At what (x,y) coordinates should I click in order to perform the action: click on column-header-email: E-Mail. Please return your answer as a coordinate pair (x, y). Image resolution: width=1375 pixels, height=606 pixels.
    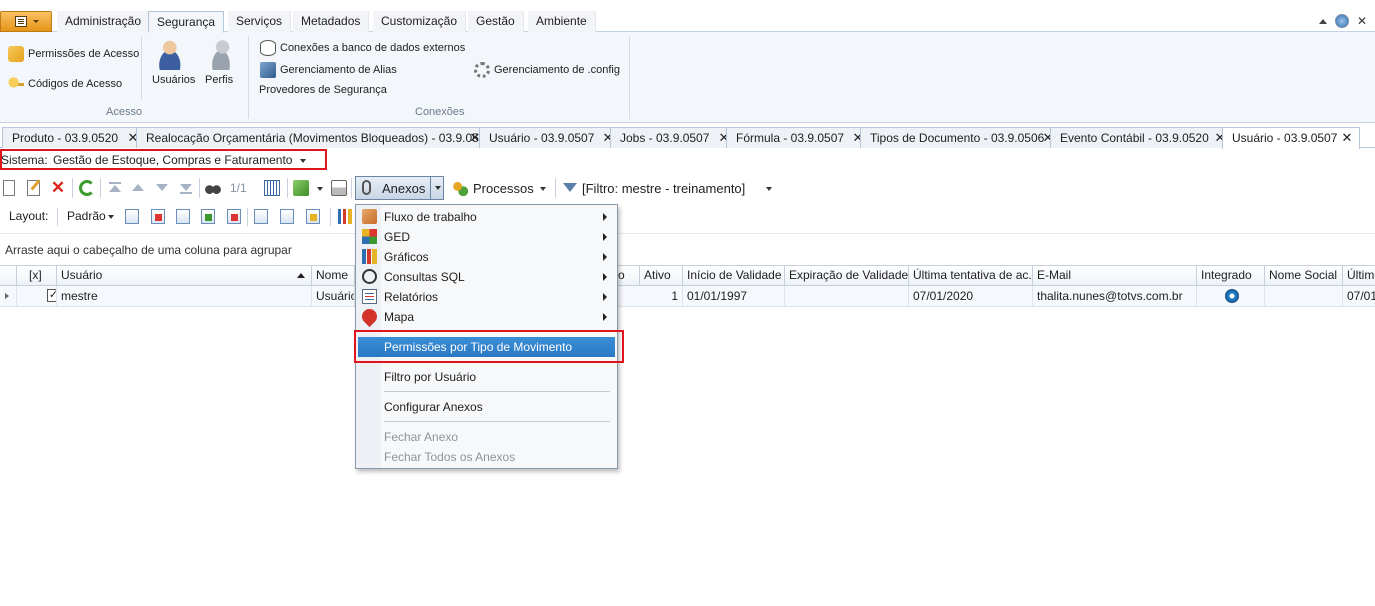
    Looking at the image, I should click on (1115, 276).